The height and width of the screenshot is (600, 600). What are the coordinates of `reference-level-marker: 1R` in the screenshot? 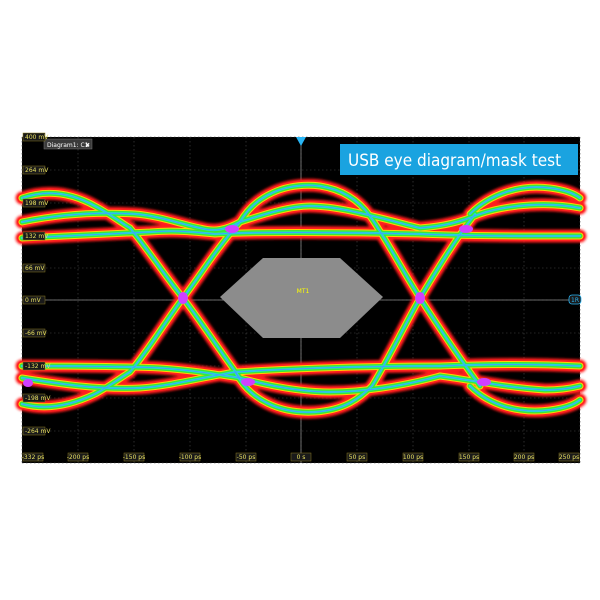 It's located at (575, 299).